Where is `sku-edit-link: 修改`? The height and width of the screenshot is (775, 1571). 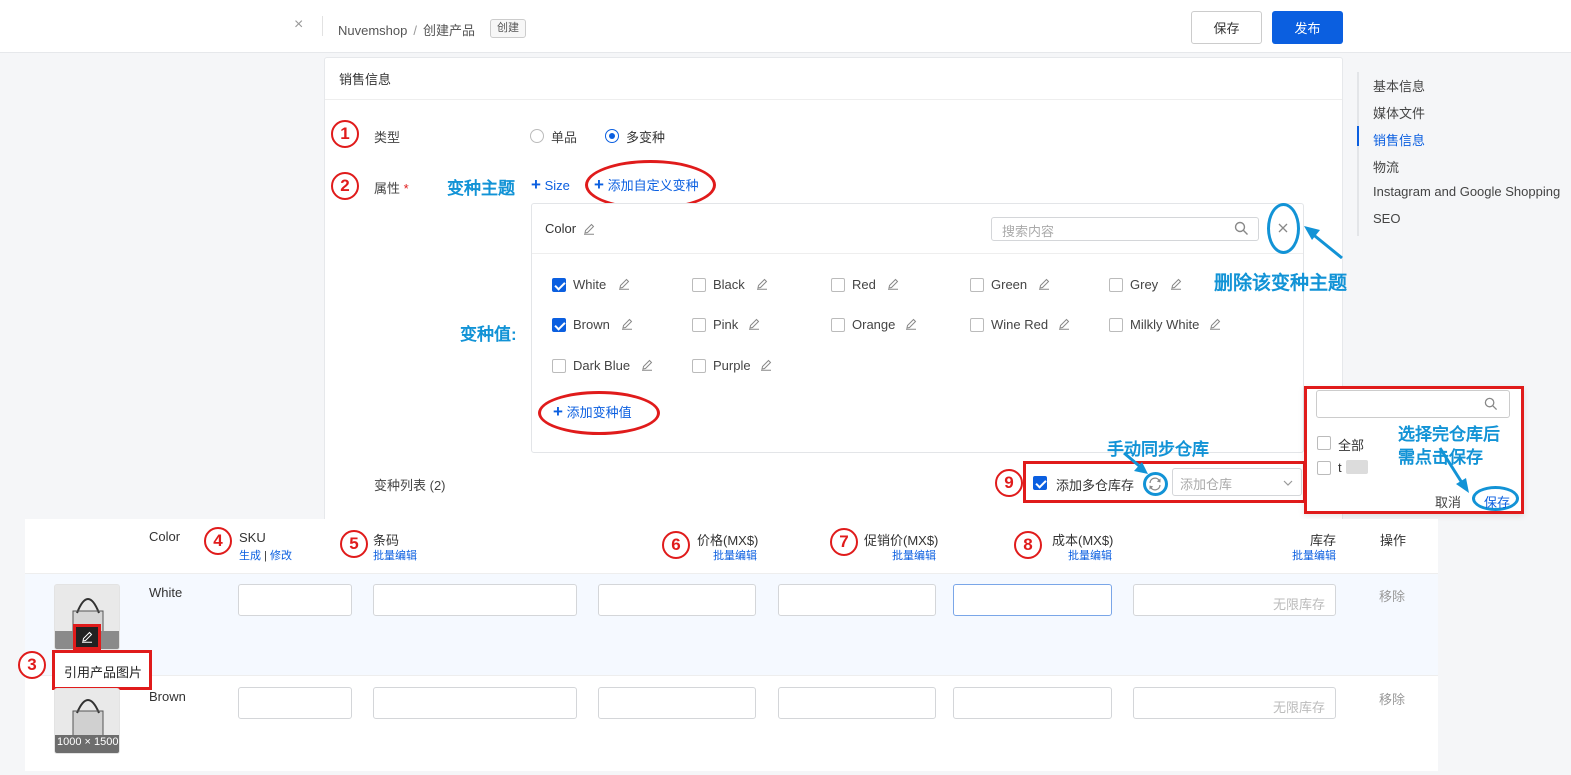
sku-edit-link: 修改 is located at coordinates (281, 556).